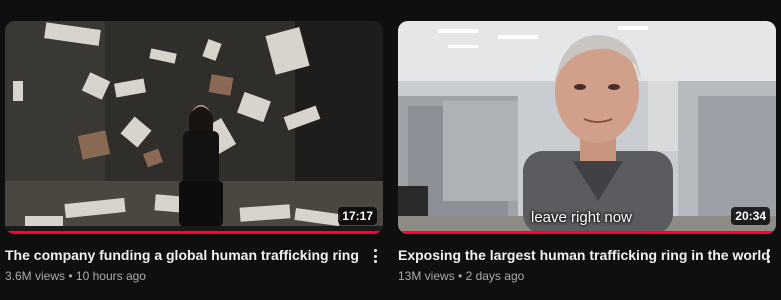 The image size is (781, 300). I want to click on duration-badge: 20:34, so click(750, 216).